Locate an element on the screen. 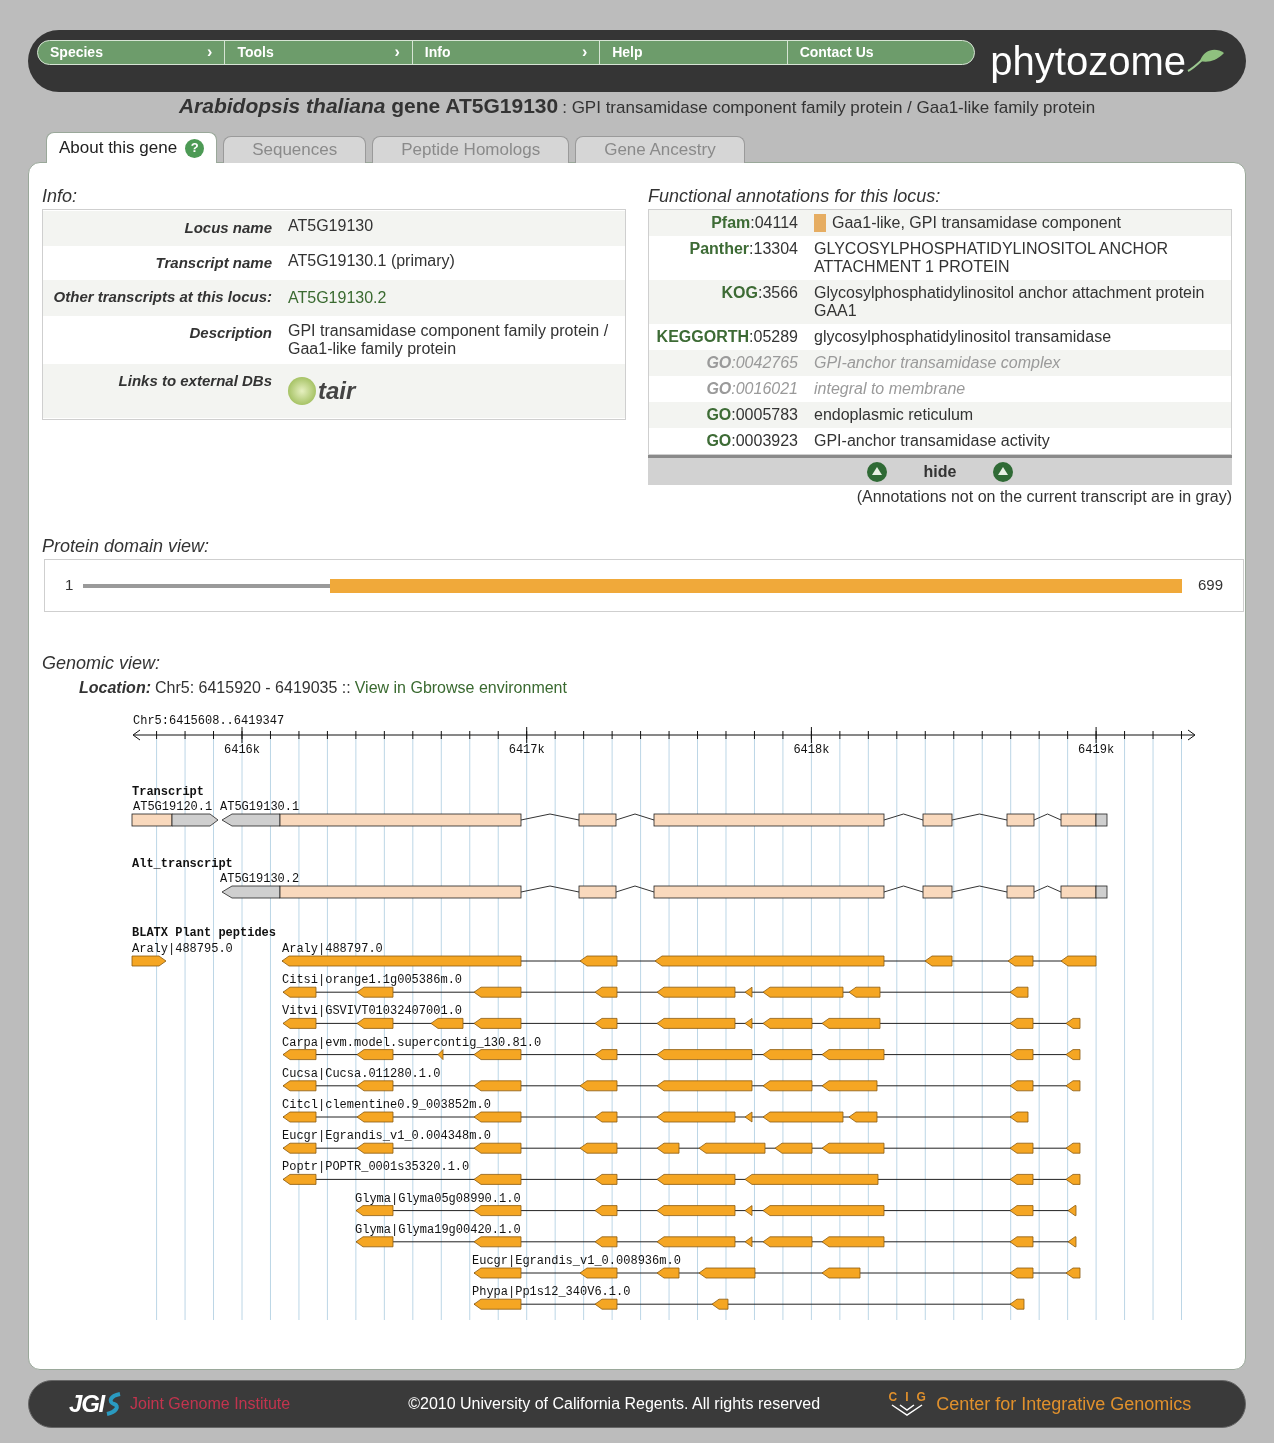 This screenshot has height=1443, width=1274. field-label: Links to external DBs is located at coordinates (195, 381).